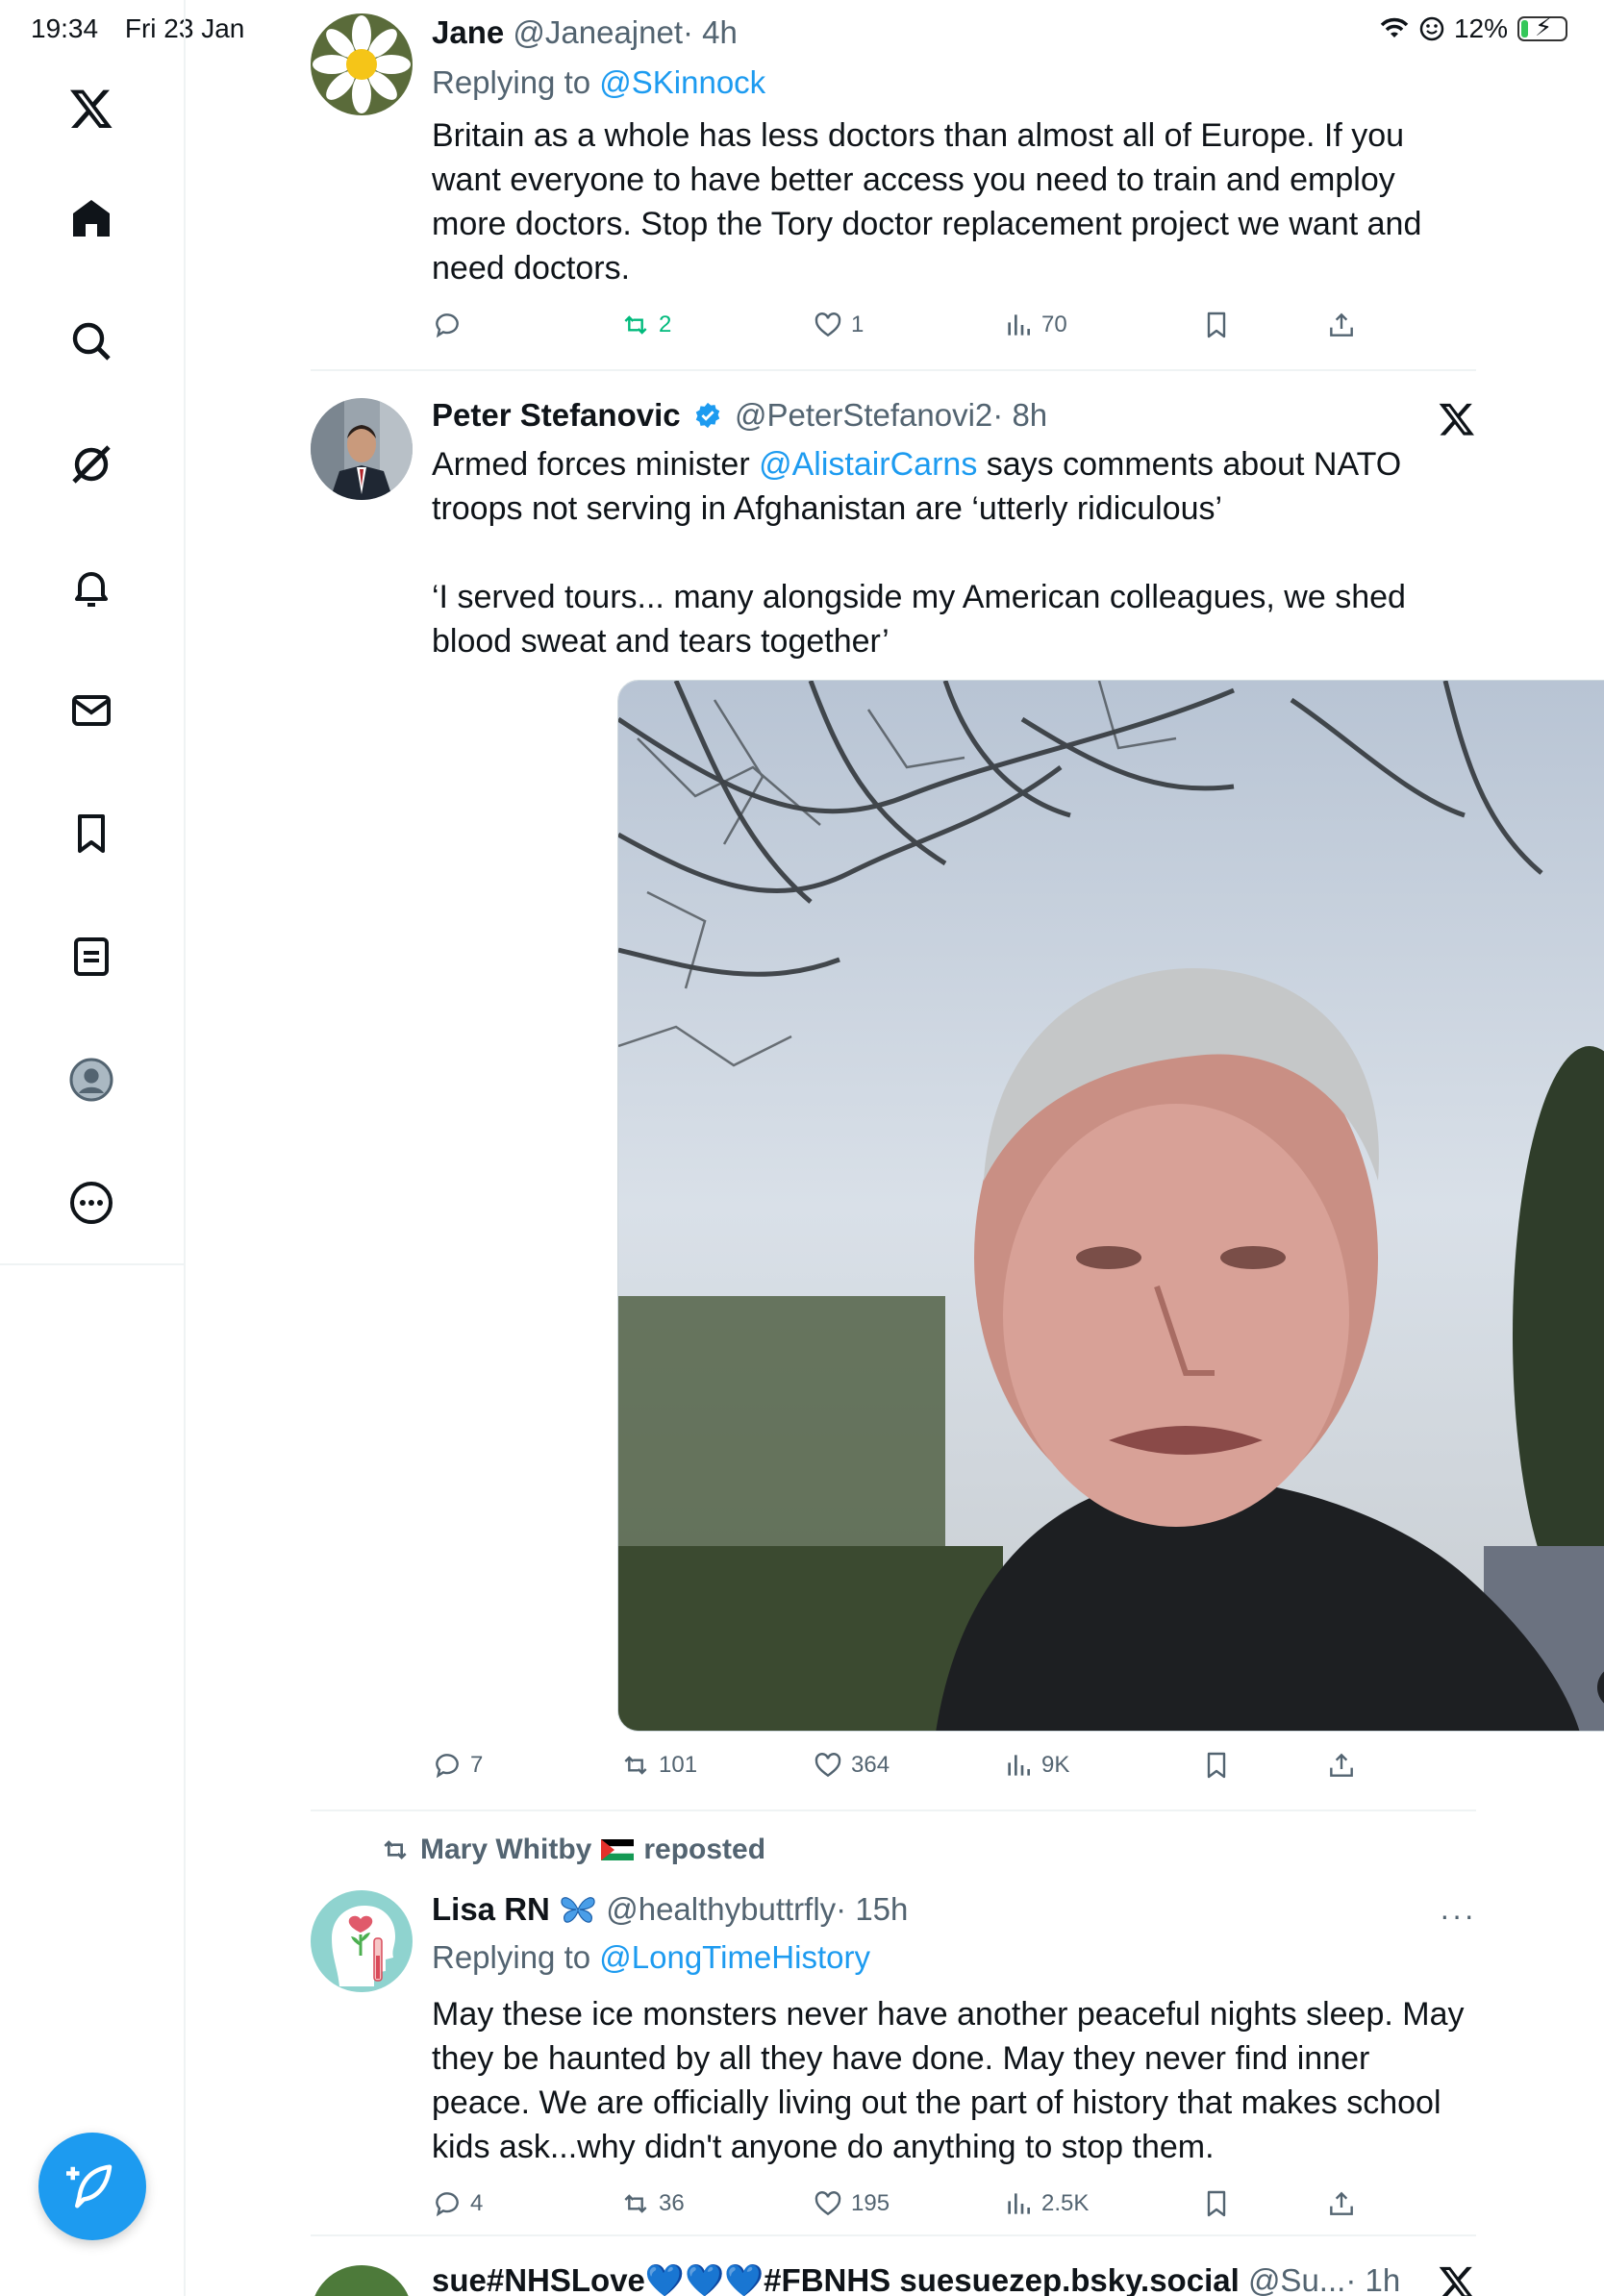 The image size is (1604, 2296). Describe the element at coordinates (710, 32) in the screenshot. I see `tweet-time: · 4h` at that location.